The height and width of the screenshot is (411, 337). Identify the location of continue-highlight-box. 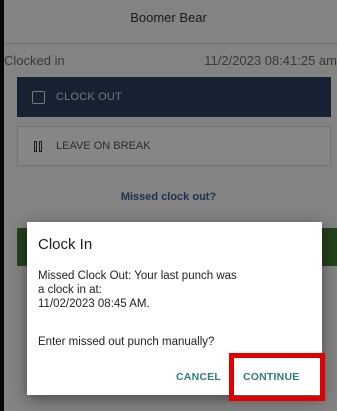
(277, 377).